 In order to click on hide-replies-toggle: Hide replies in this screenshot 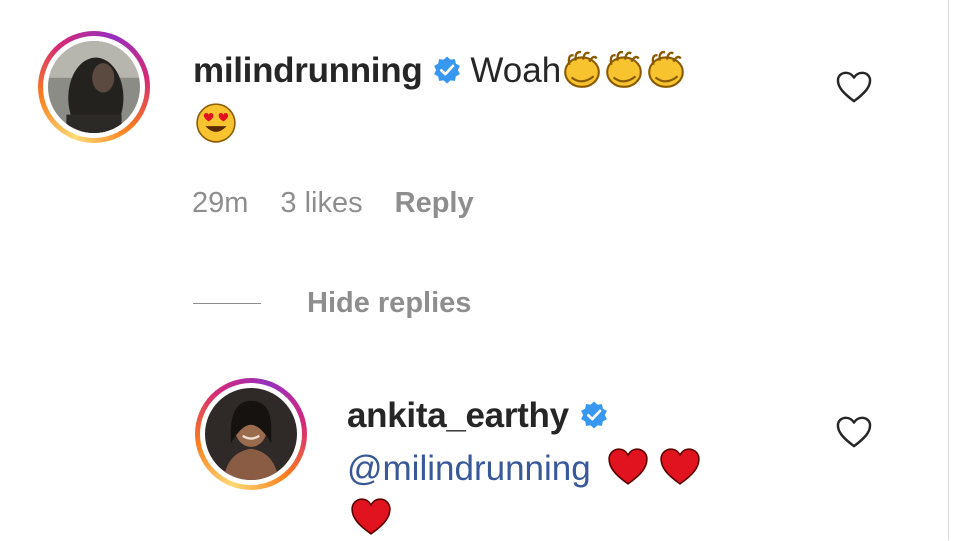, I will do `click(332, 303)`.